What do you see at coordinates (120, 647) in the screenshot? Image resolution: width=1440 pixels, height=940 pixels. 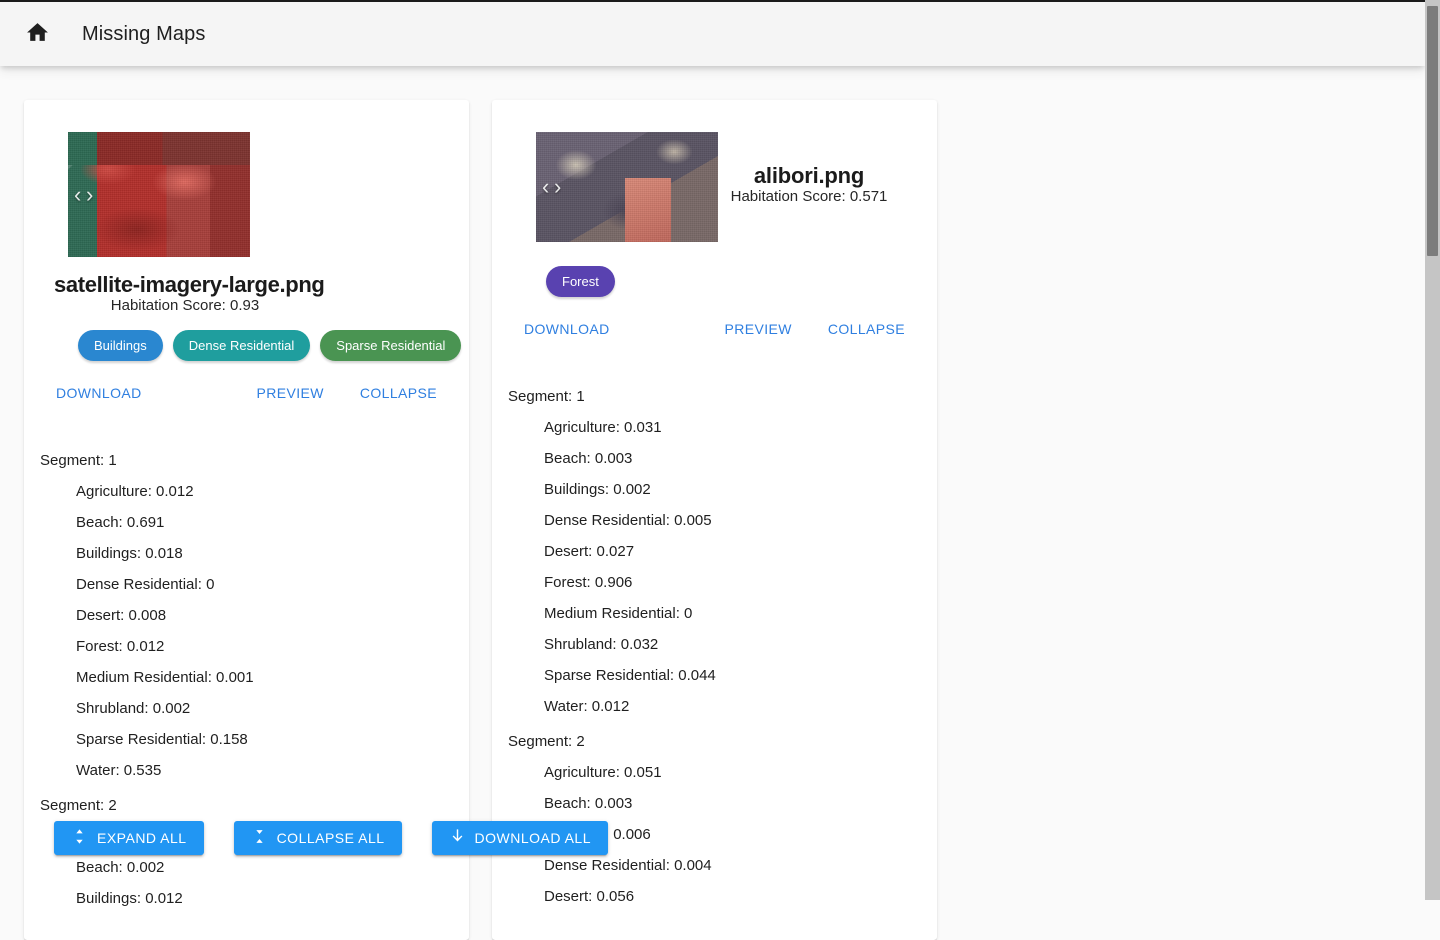 I see `segment-item: Forest: 0.012` at bounding box center [120, 647].